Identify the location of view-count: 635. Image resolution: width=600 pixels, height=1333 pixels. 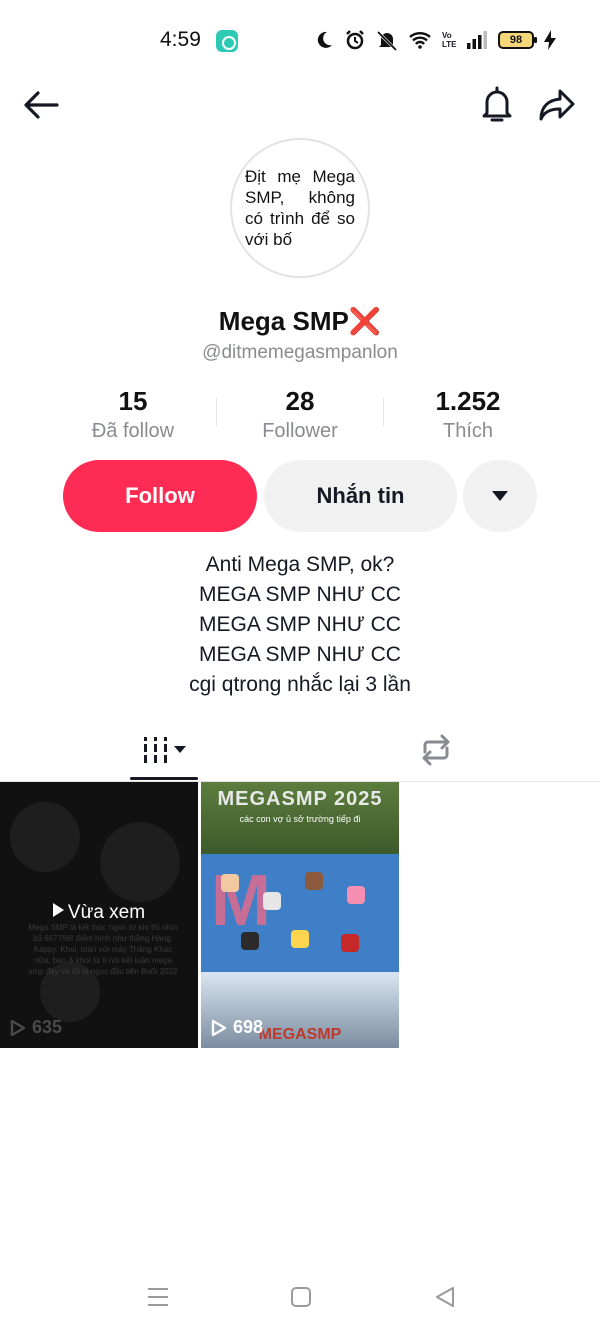
(36, 1027).